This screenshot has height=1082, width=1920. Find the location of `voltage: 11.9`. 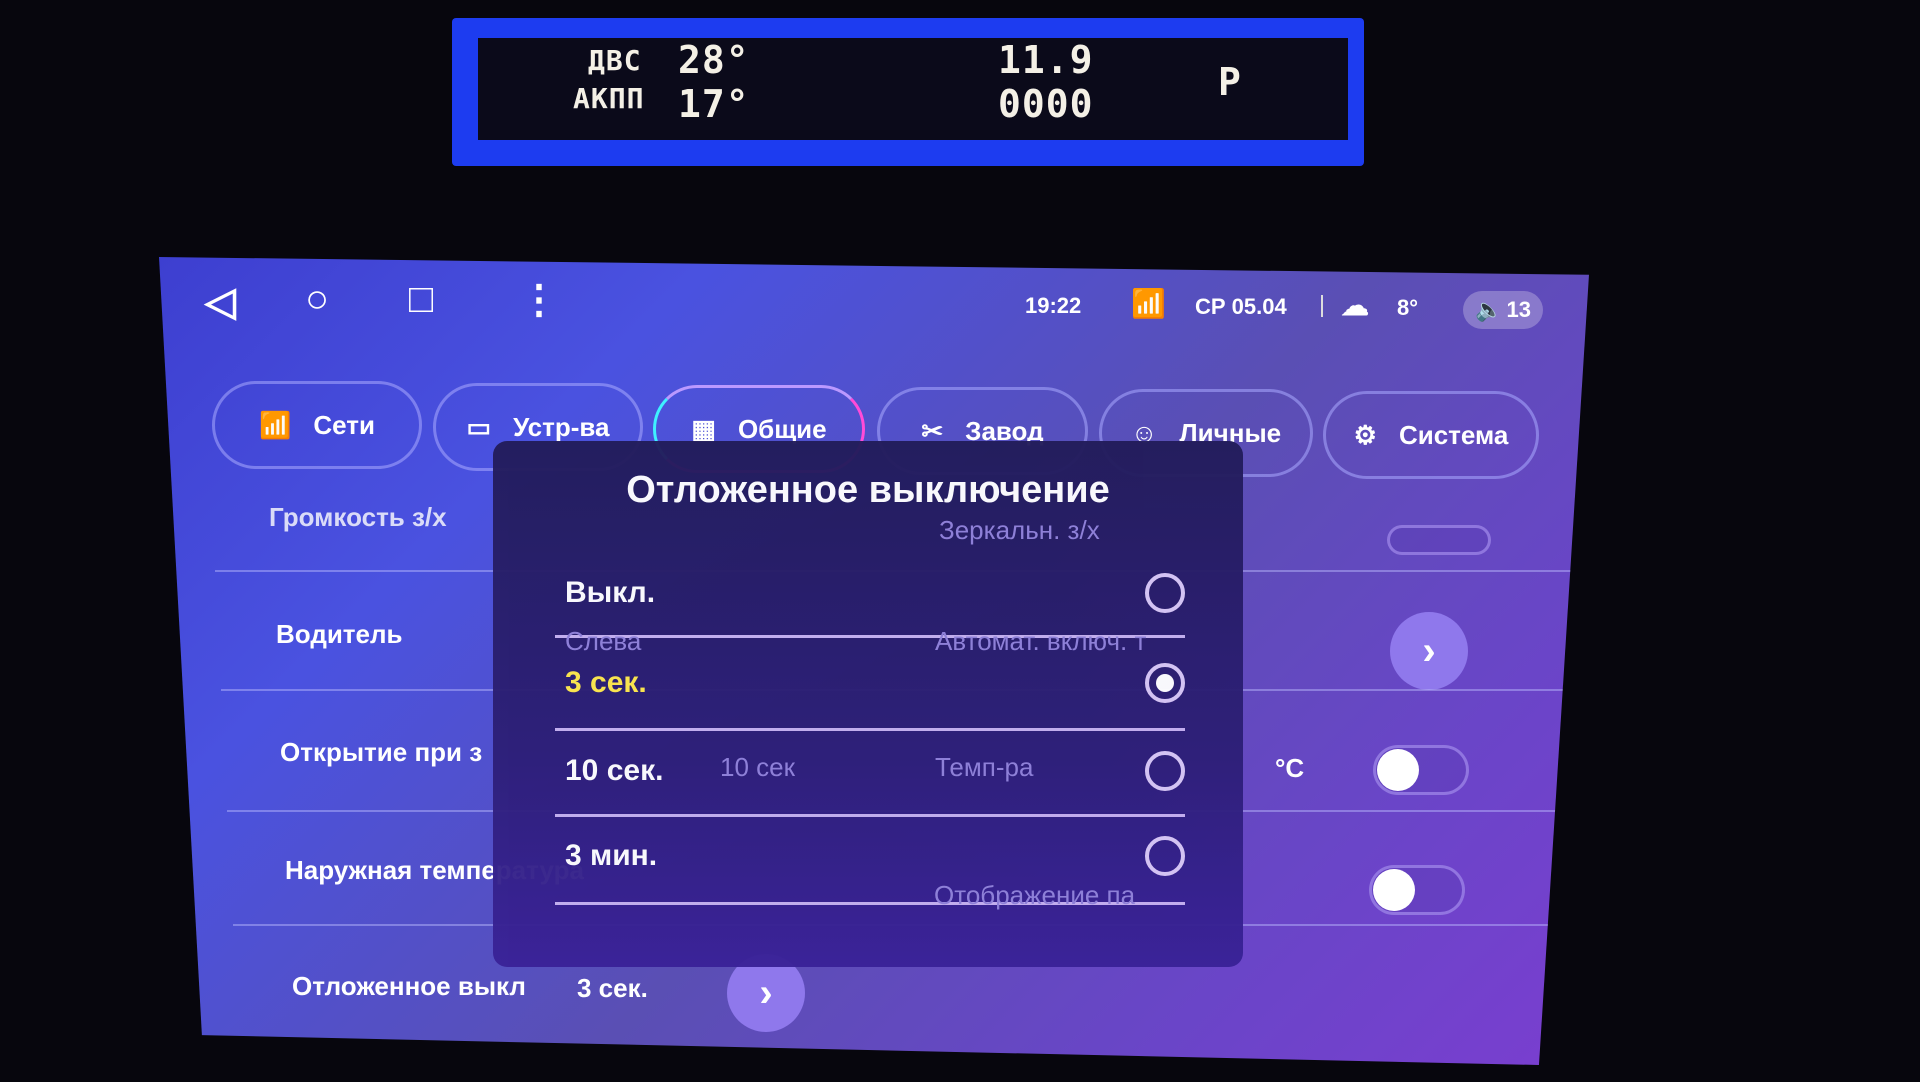

voltage: 11.9 is located at coordinates (1046, 60).